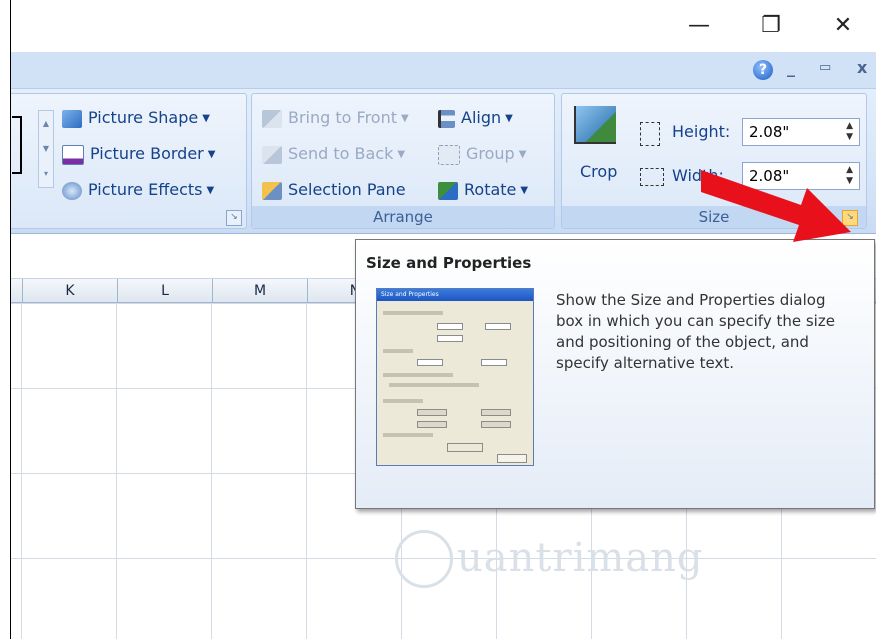 The width and height of the screenshot is (876, 639). What do you see at coordinates (776, 206) in the screenshot?
I see `red-arrow-icon` at bounding box center [776, 206].